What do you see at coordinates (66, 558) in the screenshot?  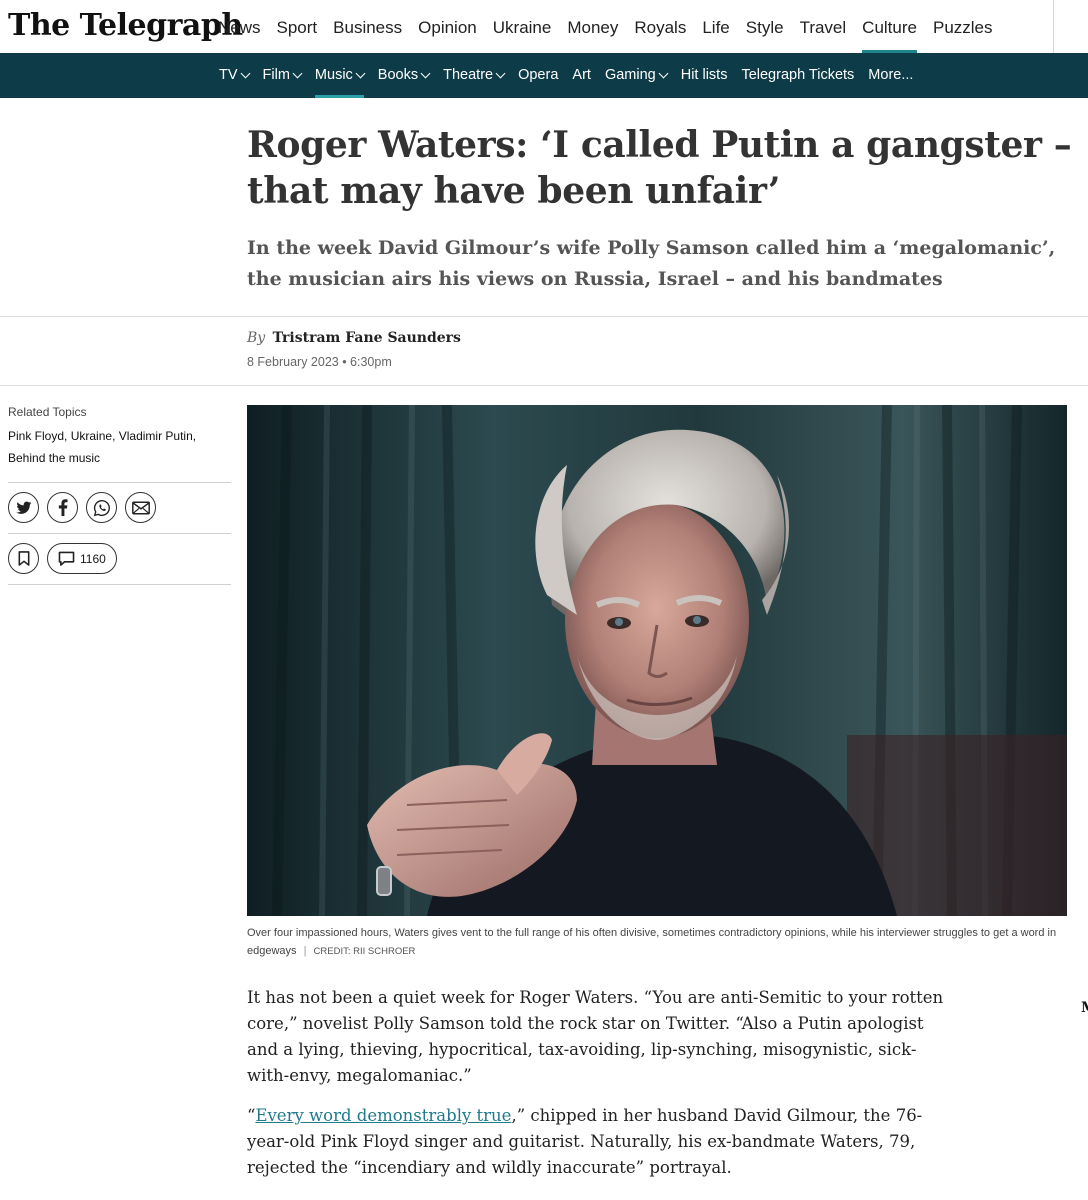 I see `comment-icon` at bounding box center [66, 558].